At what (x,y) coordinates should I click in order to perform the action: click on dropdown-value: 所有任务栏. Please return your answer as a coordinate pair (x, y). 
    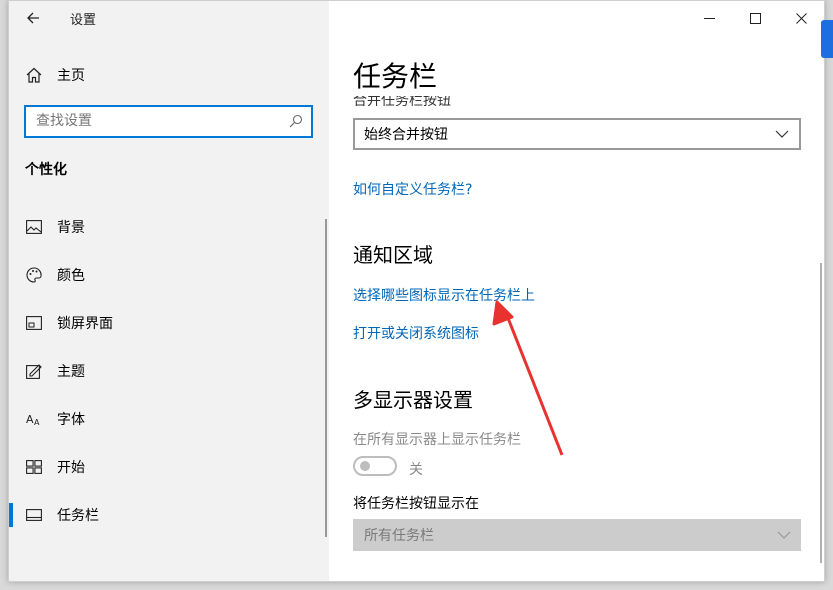
    Looking at the image, I should click on (399, 536).